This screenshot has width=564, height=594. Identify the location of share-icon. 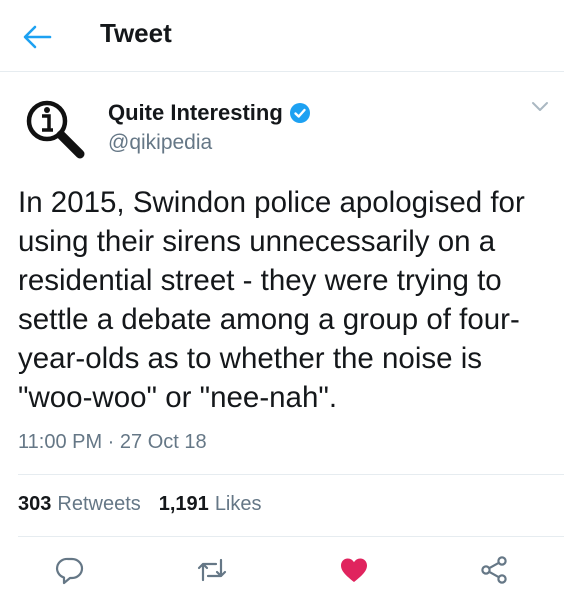
(494, 570).